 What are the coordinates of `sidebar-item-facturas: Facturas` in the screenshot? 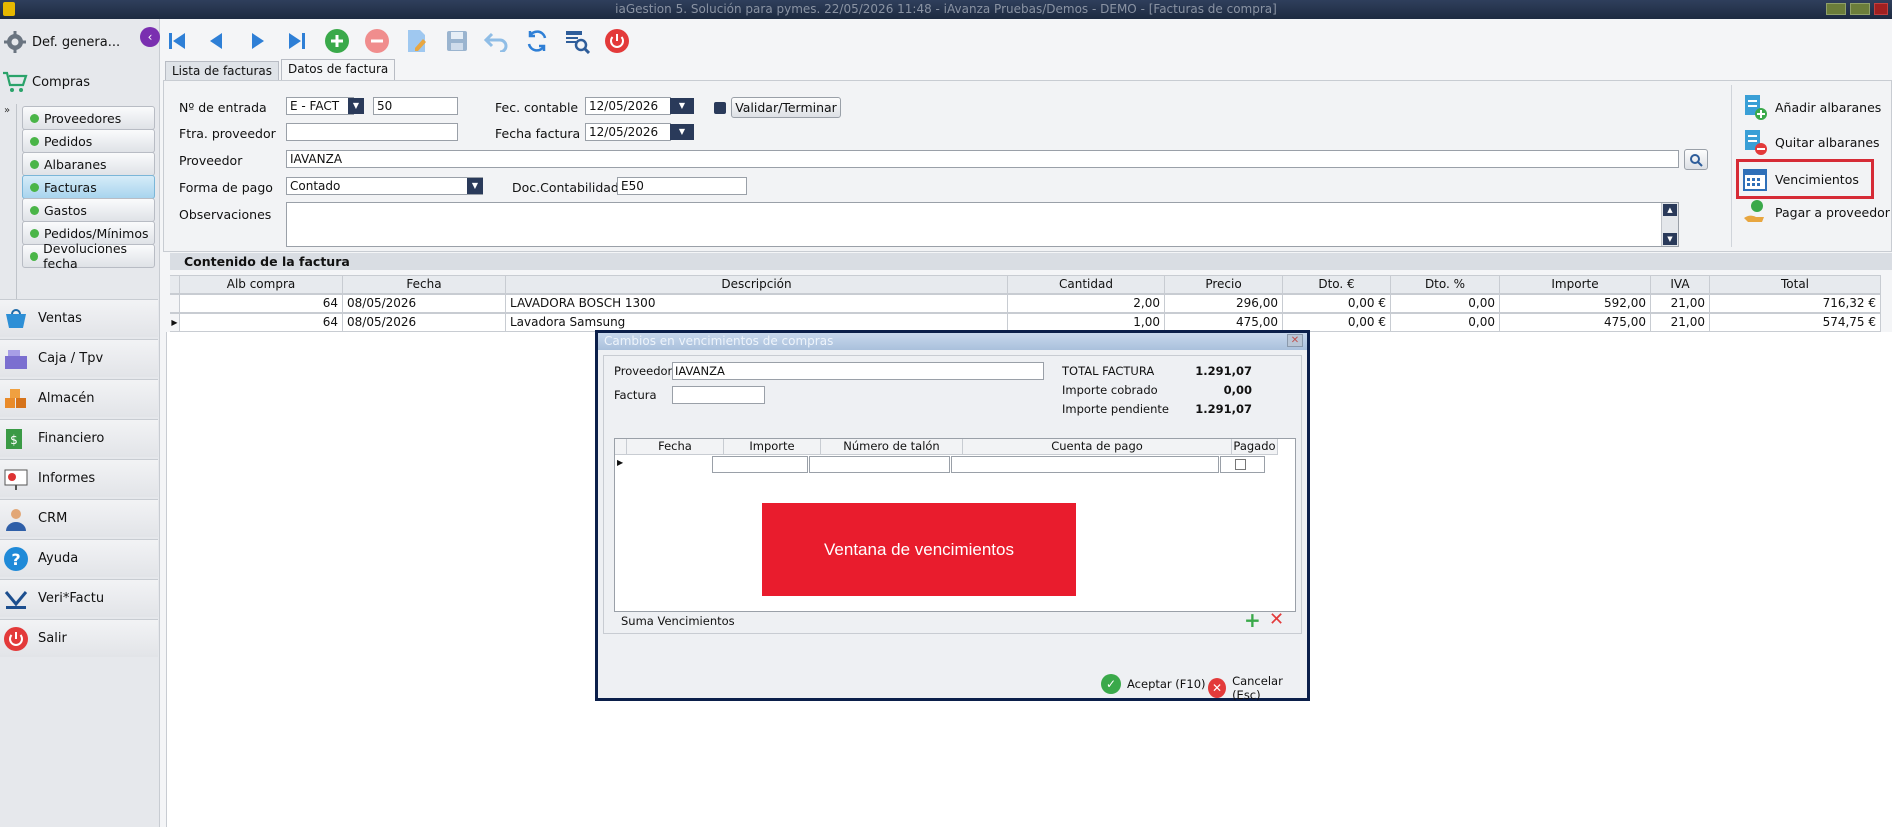 It's located at (88, 187).